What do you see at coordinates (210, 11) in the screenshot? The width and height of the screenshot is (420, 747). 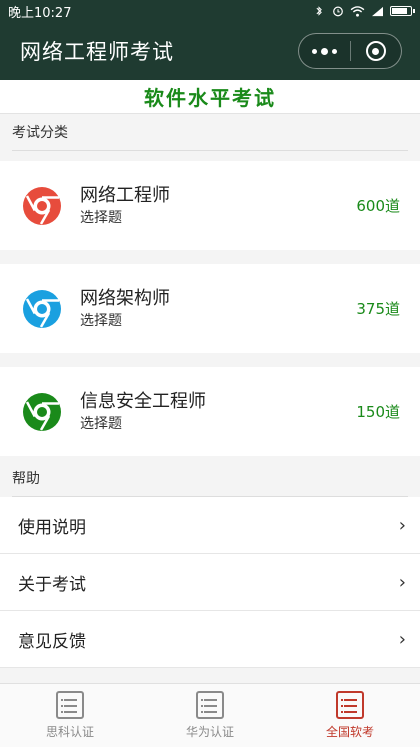 I see `status-bar: 晚上10:27` at bounding box center [210, 11].